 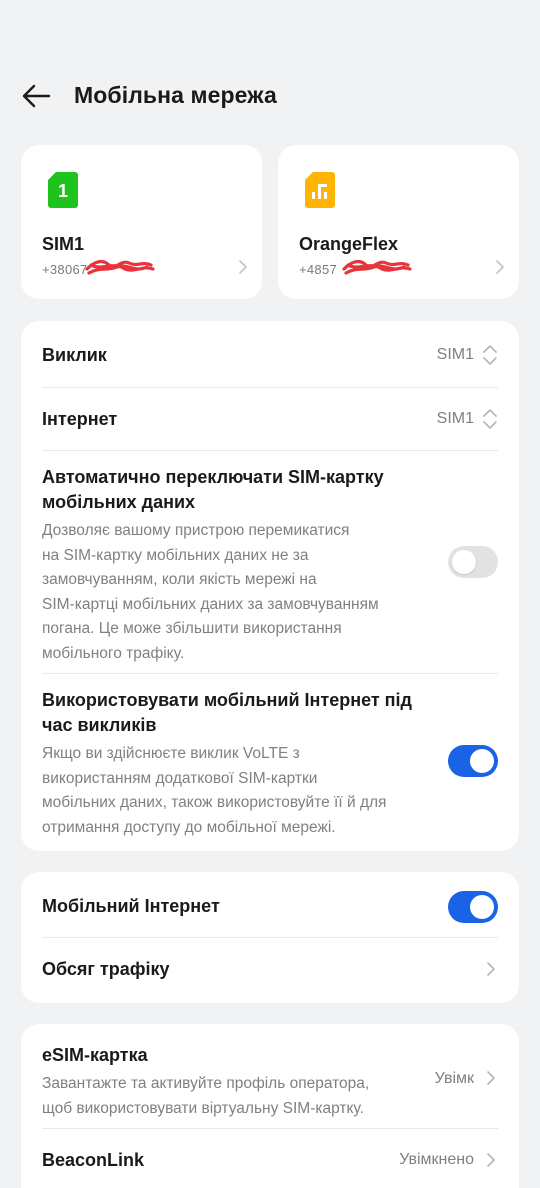 I want to click on mobile-internet-row: Мобільний Інтернет, so click(x=270, y=907).